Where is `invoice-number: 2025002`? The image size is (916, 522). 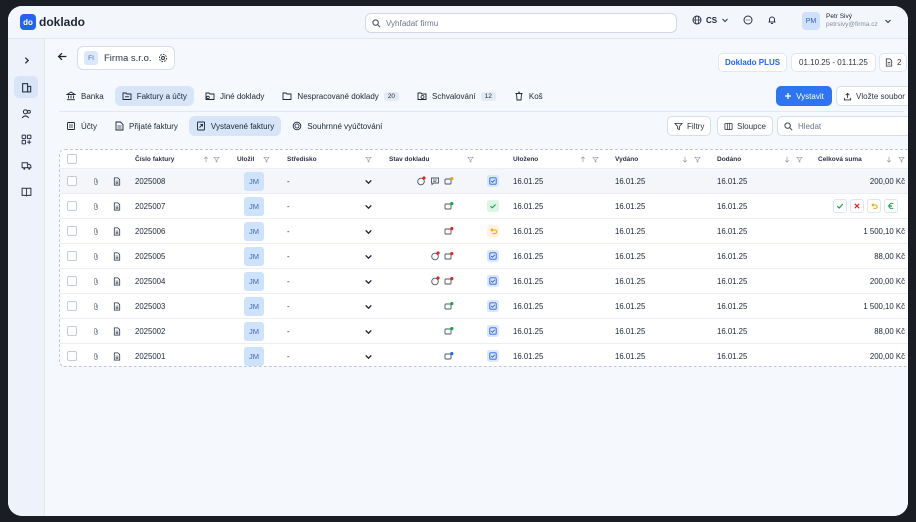 invoice-number: 2025002 is located at coordinates (150, 331).